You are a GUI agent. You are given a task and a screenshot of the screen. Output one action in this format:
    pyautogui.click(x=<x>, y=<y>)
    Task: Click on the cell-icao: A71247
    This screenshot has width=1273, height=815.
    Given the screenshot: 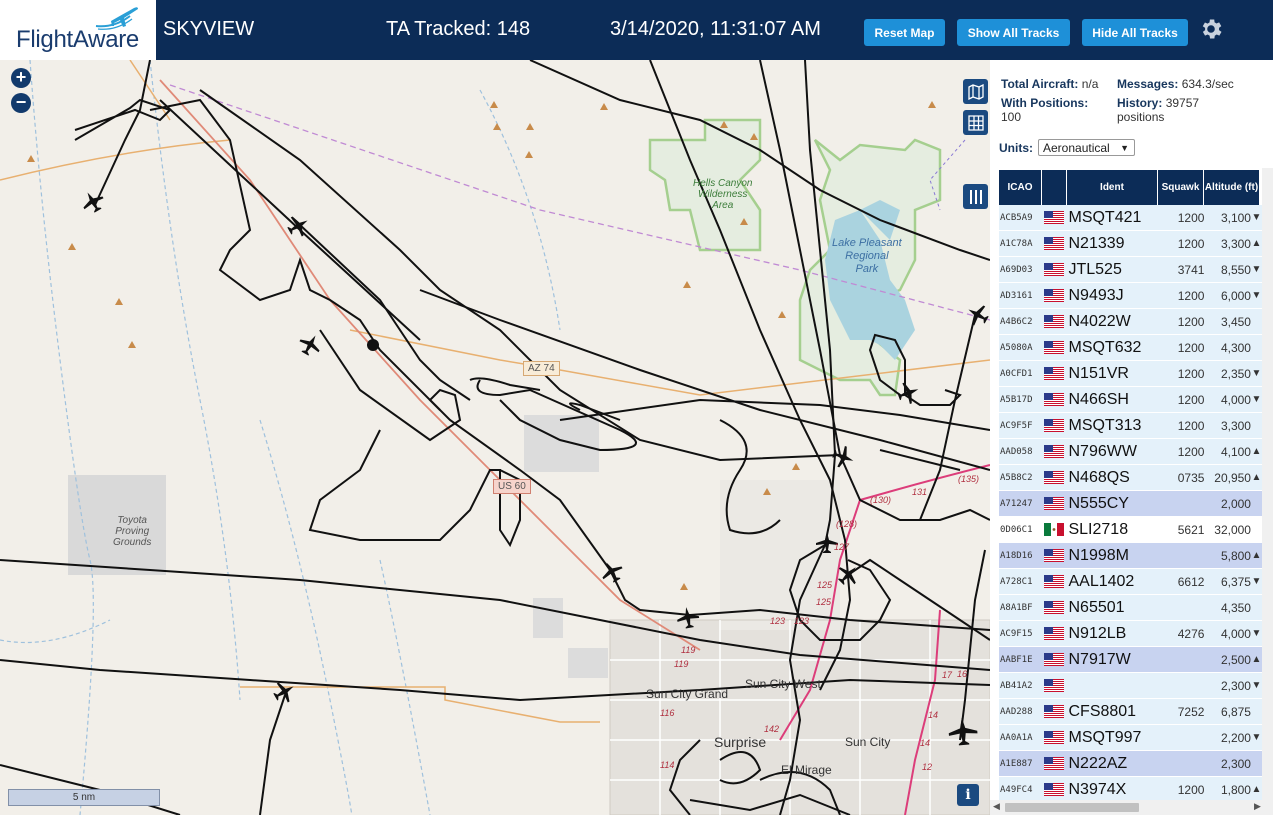 What is the action you would take?
    pyautogui.click(x=1016, y=503)
    